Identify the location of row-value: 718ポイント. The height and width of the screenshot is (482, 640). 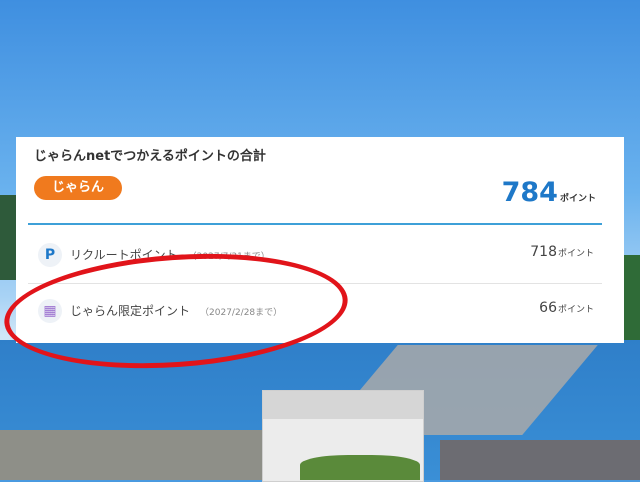
(562, 252).